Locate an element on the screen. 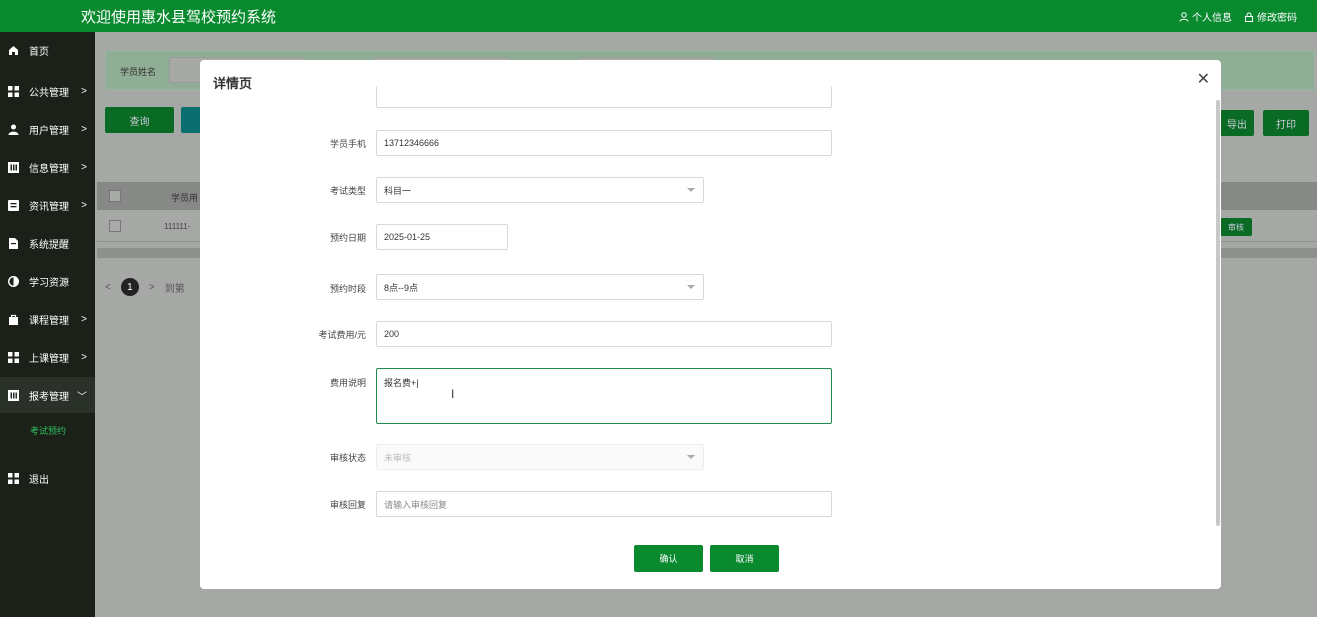  app-title: 欢迎使用惠水县驾校预约系统 is located at coordinates (179, 17).